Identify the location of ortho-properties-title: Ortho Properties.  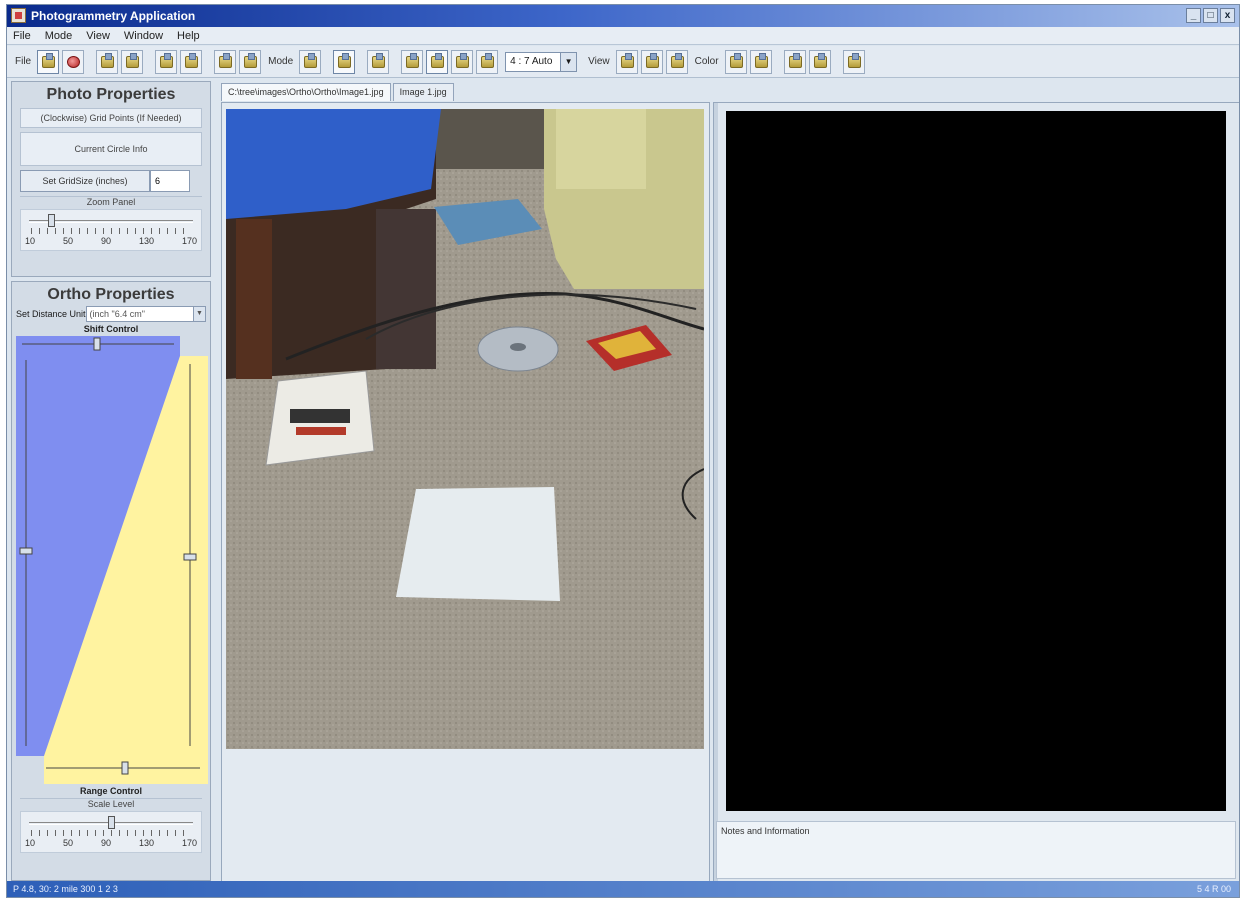
(111, 294).